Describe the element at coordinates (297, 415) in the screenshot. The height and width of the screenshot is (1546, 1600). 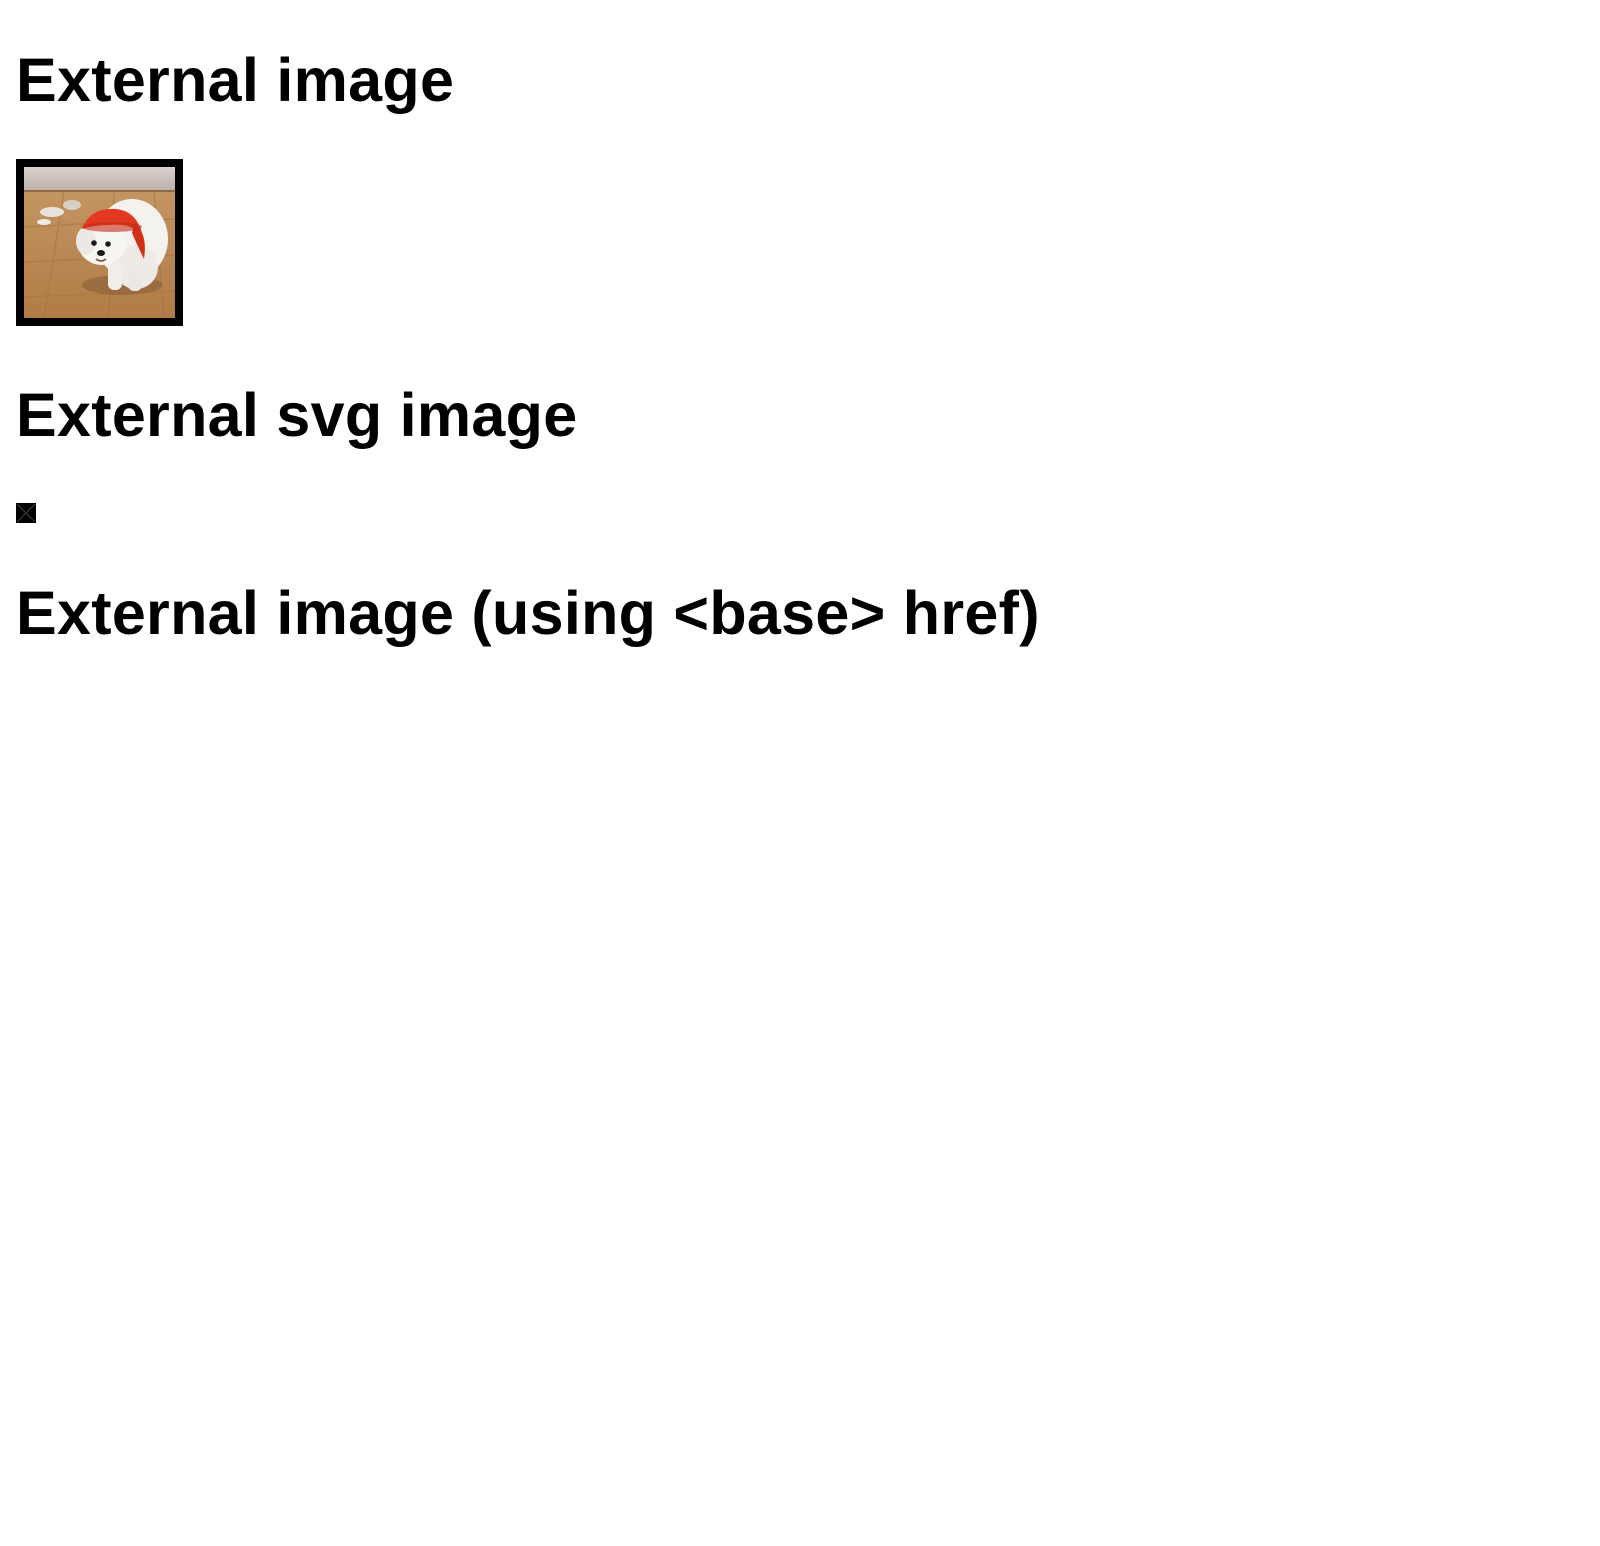
I see `heading-external-svg-image: External svg image` at that location.